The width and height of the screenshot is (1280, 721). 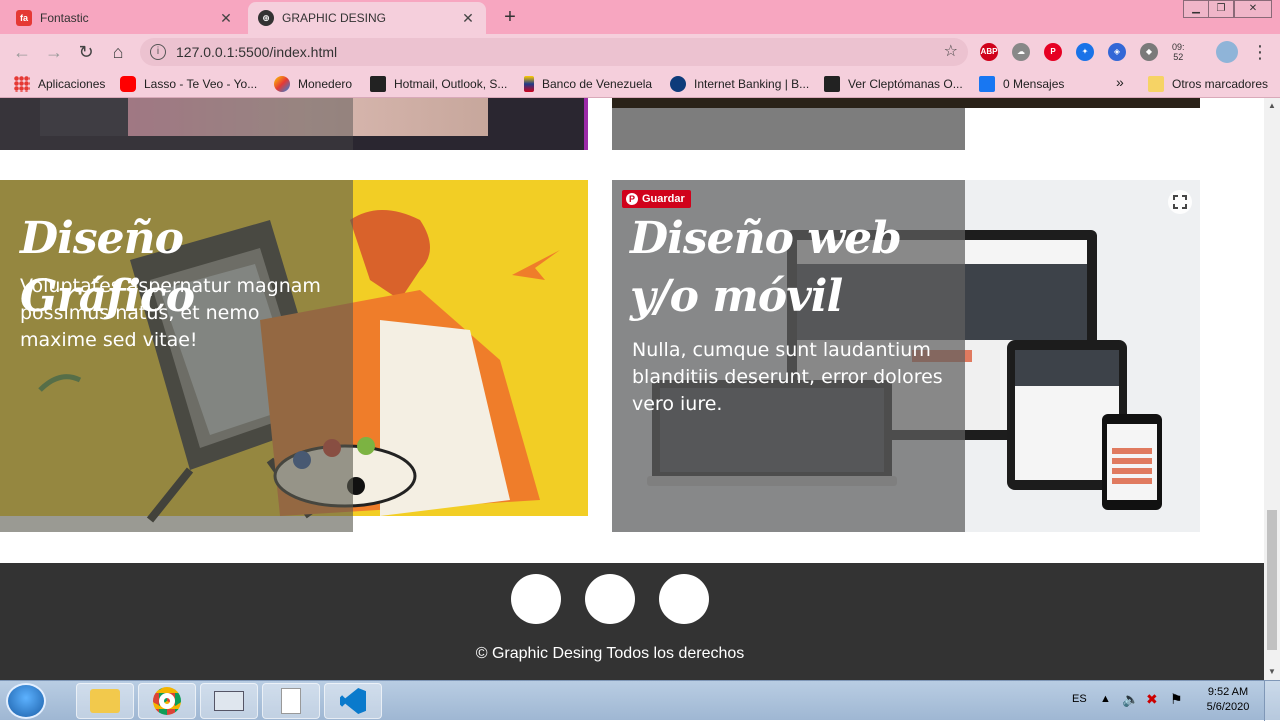 I want to click on apps-grid-icon, so click(x=22, y=84).